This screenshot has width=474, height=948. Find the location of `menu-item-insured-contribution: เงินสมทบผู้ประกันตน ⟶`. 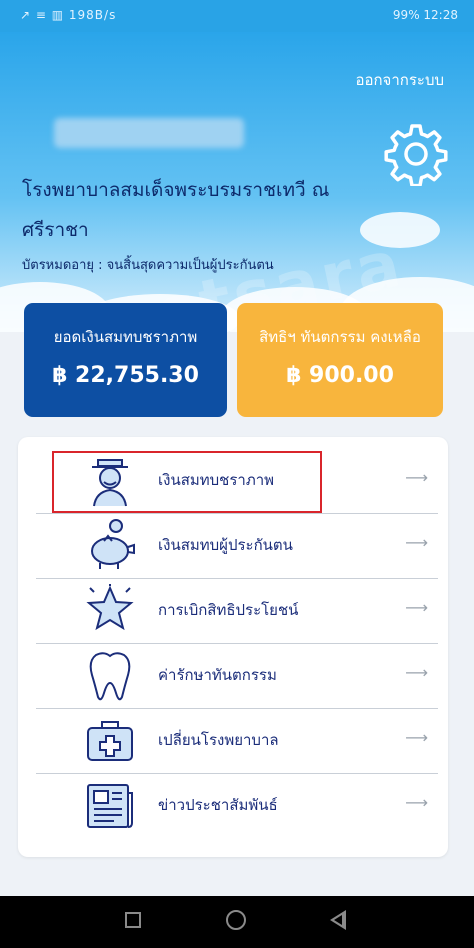

menu-item-insured-contribution: เงินสมทบผู้ประกันตน ⟶ is located at coordinates (237, 546).